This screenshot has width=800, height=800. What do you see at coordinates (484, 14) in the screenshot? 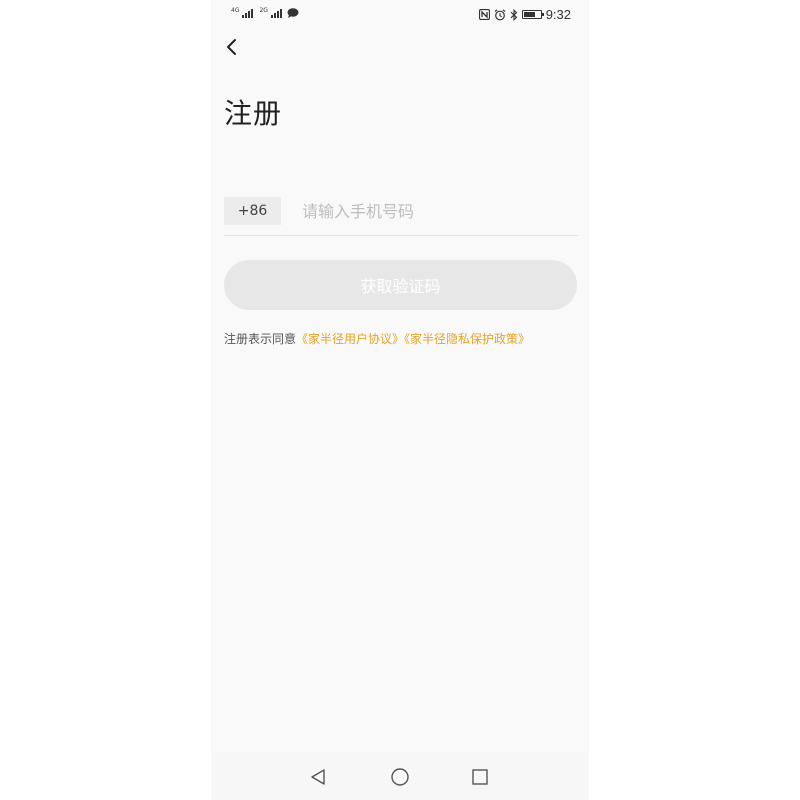
I see `nfc-icon` at bounding box center [484, 14].